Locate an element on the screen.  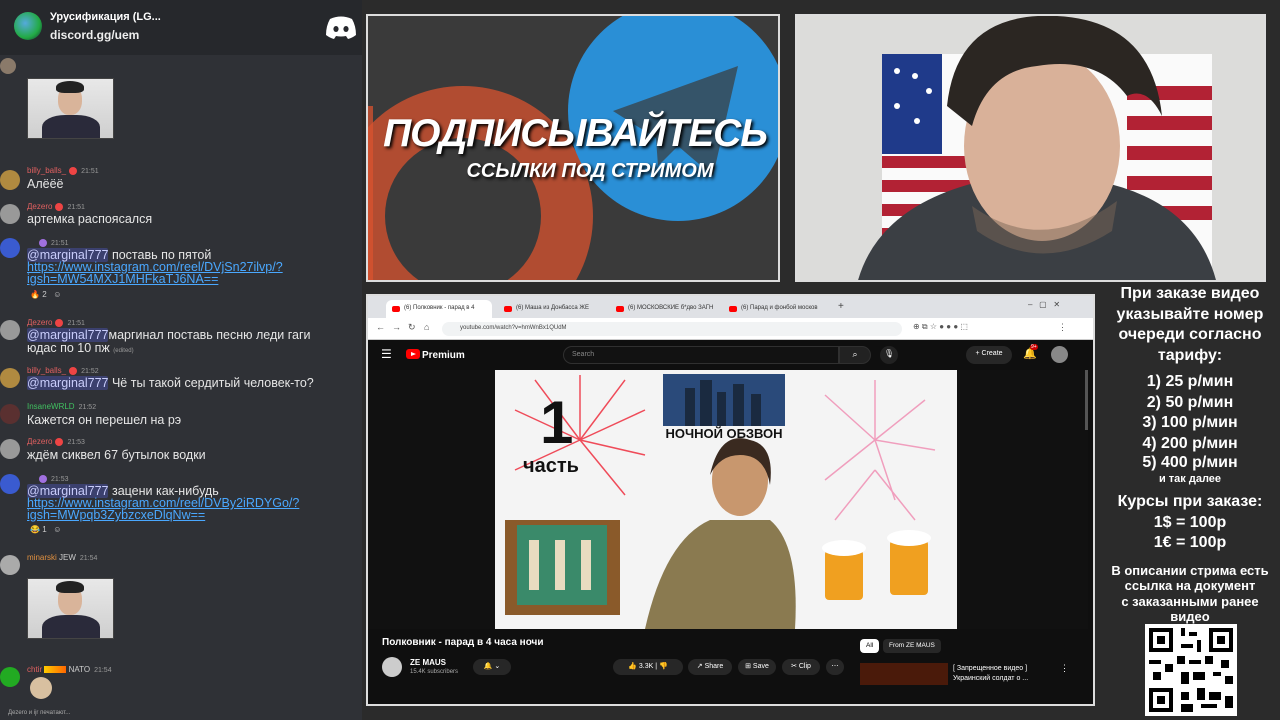
notification-count: 9+ is located at coordinates (1034, 347).